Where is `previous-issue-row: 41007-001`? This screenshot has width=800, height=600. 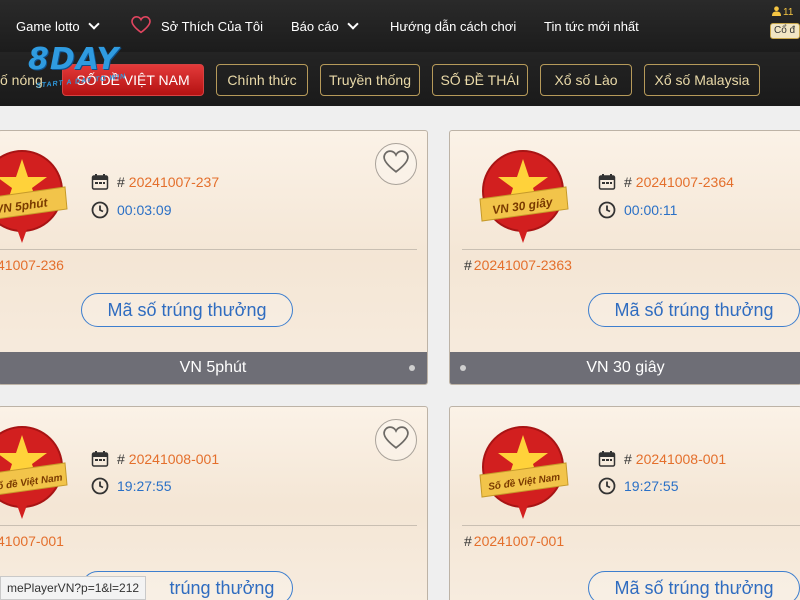
previous-issue-row: 41007-001 is located at coordinates (32, 541).